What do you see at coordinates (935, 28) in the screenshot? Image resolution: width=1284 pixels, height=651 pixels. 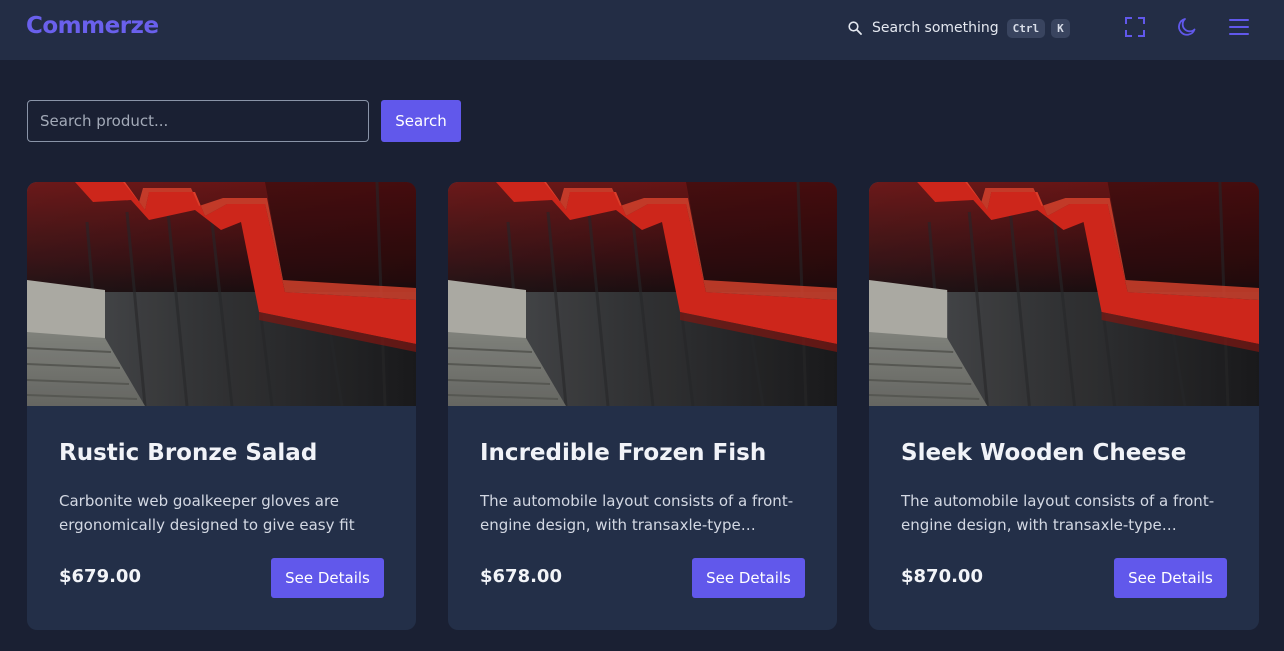 I see `global-search-label: Search something` at bounding box center [935, 28].